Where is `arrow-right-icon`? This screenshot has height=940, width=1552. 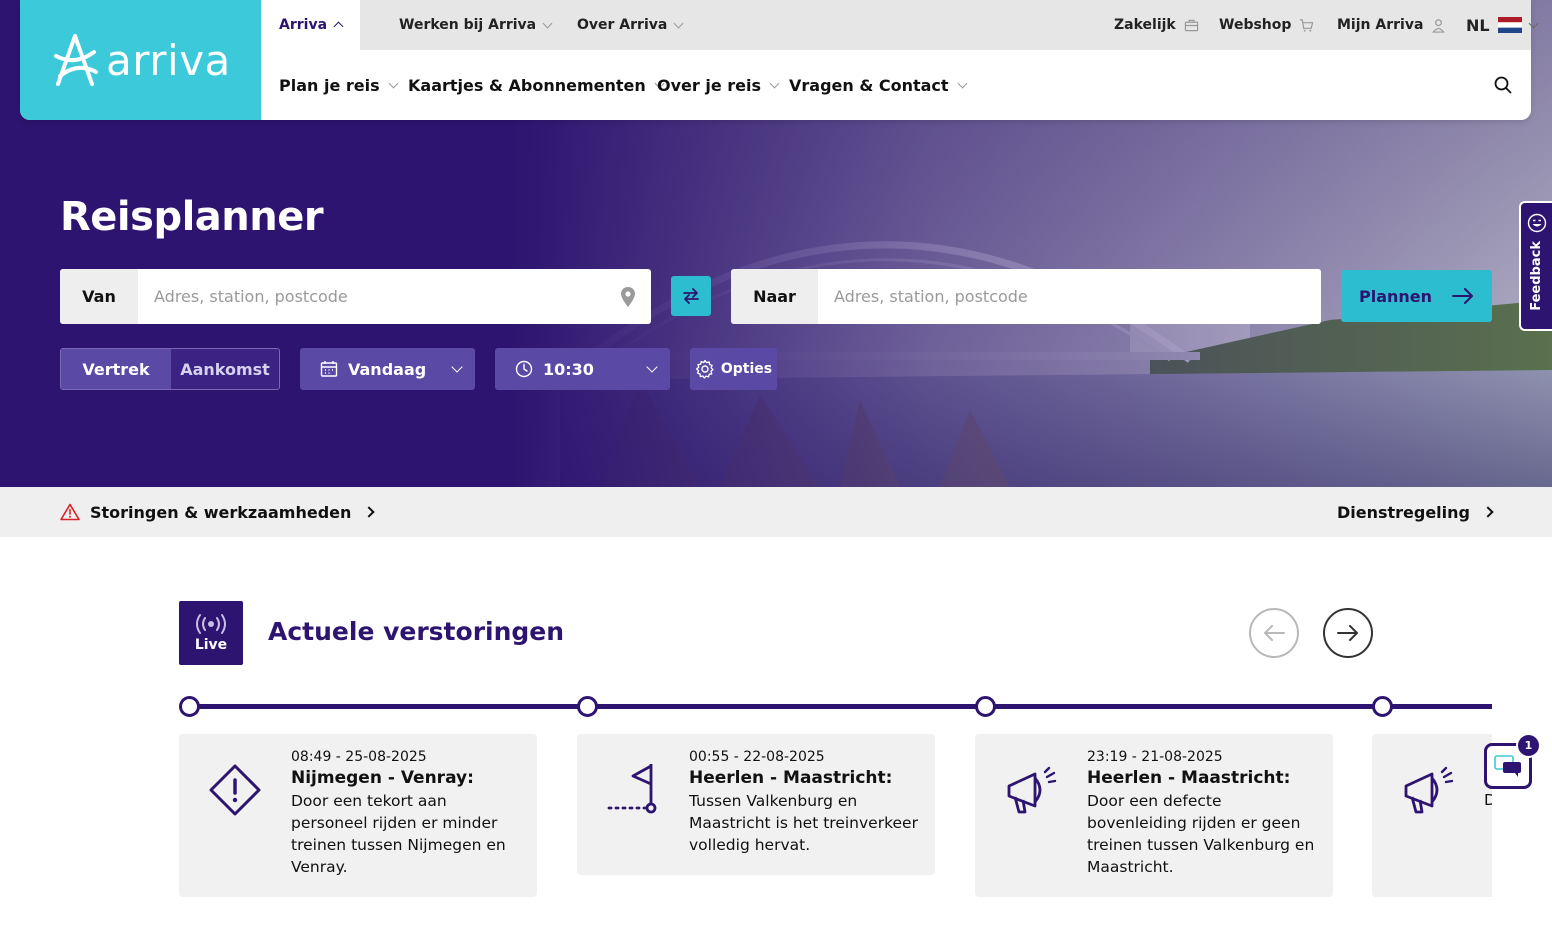 arrow-right-icon is located at coordinates (1347, 633).